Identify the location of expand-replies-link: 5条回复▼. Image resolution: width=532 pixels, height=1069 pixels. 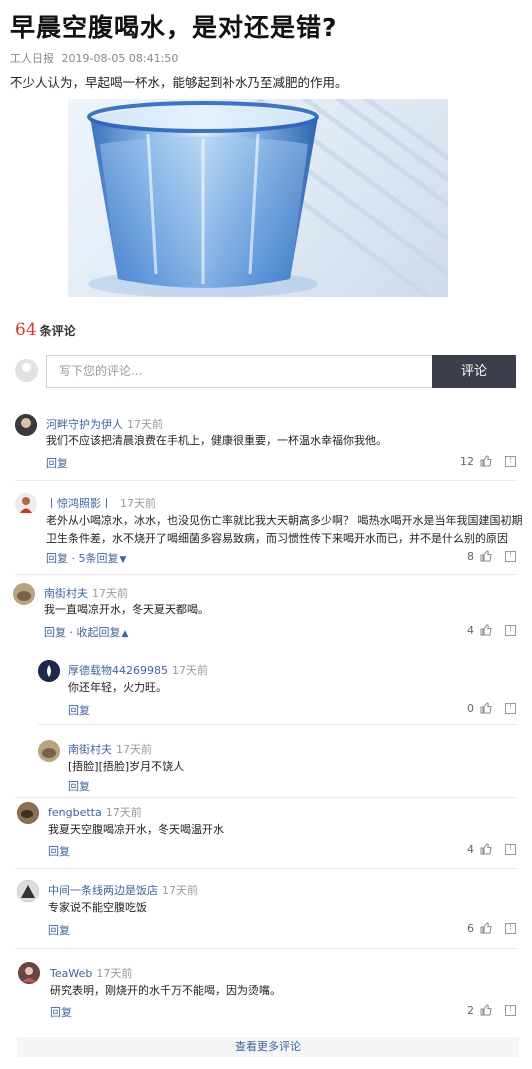
(103, 558).